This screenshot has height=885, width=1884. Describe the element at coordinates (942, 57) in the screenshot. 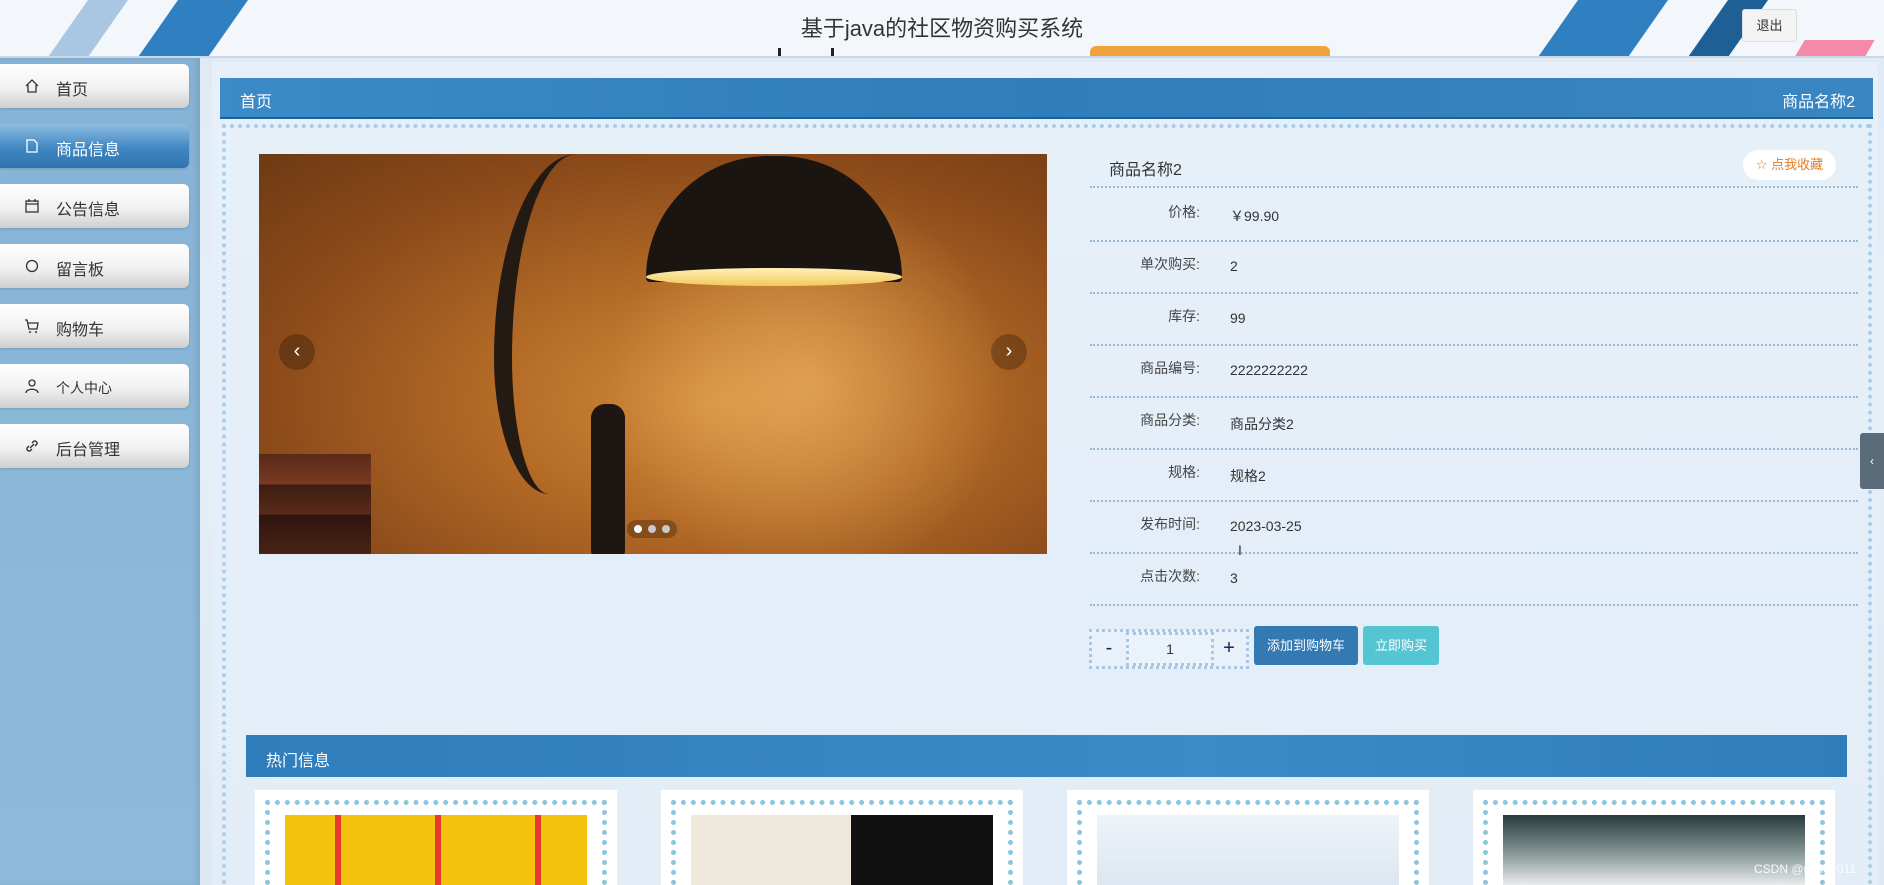

I see `header-divider` at that location.